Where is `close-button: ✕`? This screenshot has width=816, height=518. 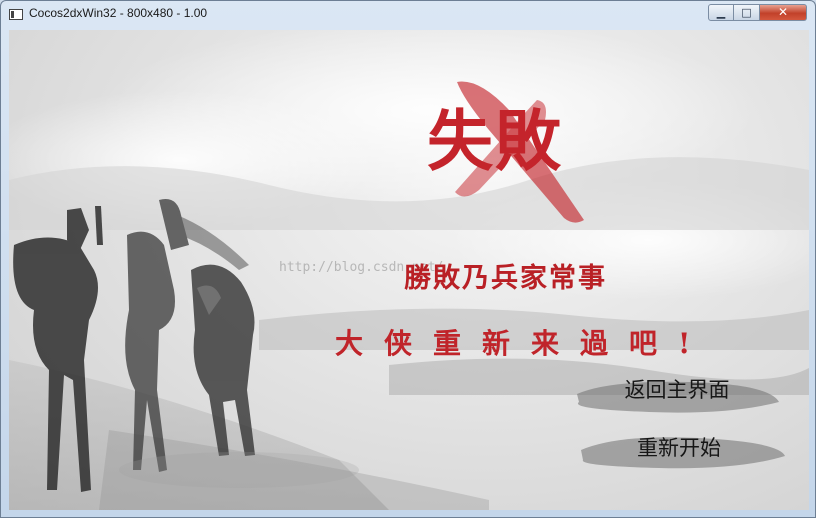 close-button: ✕ is located at coordinates (783, 12).